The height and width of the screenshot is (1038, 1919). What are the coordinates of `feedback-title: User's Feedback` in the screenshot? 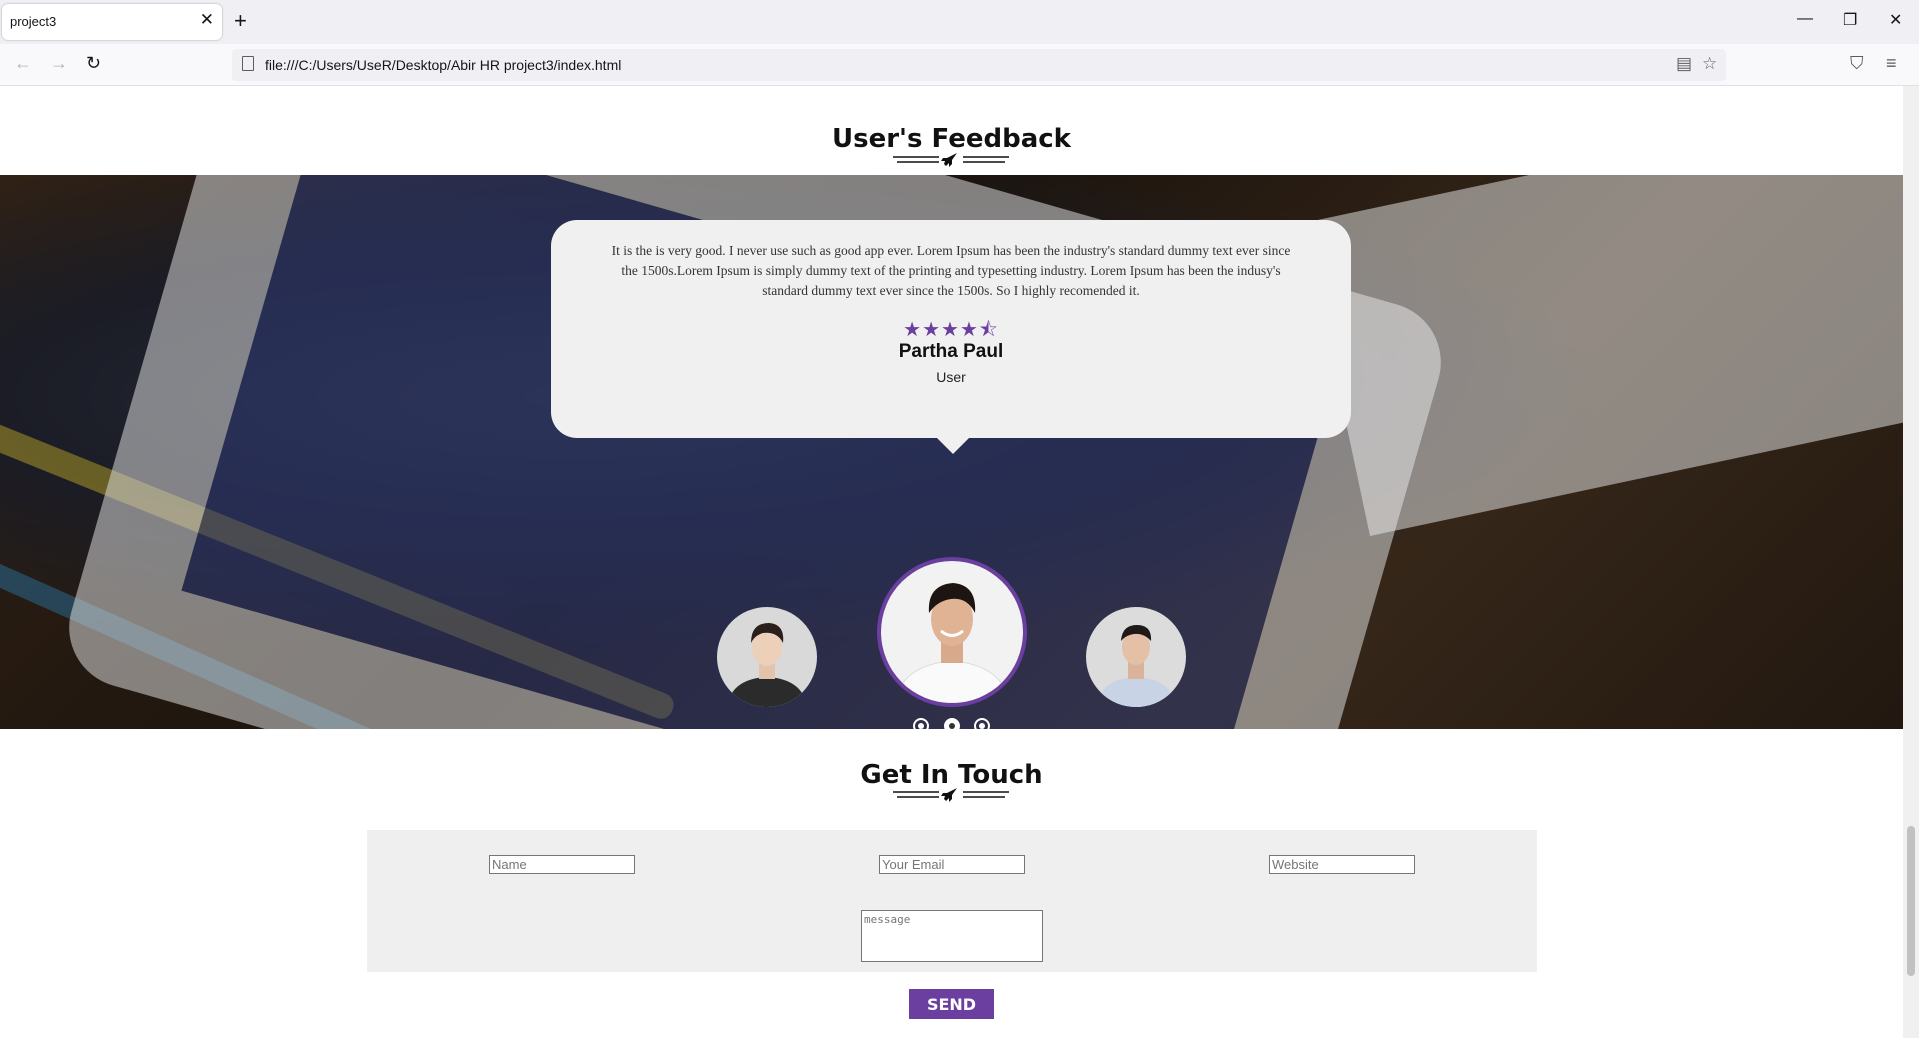 It's located at (951, 139).